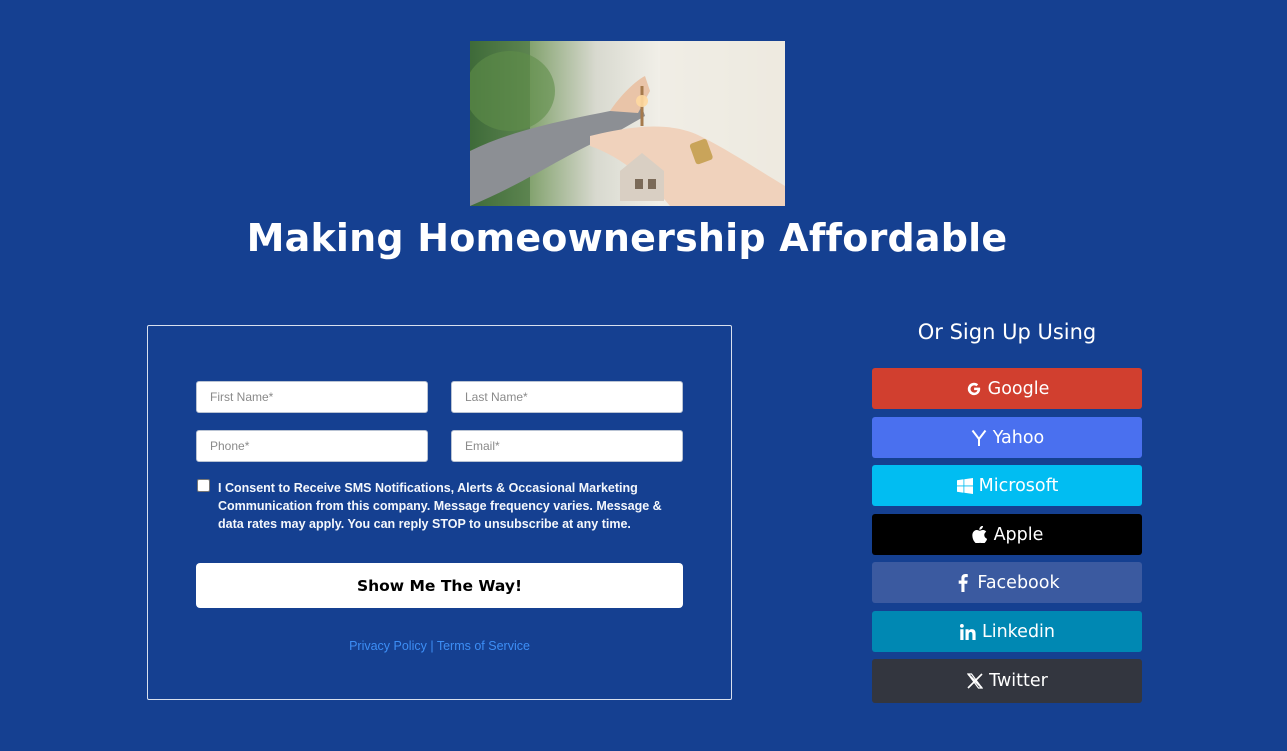  I want to click on linkedin-signup-label: Linkedin, so click(1018, 631).